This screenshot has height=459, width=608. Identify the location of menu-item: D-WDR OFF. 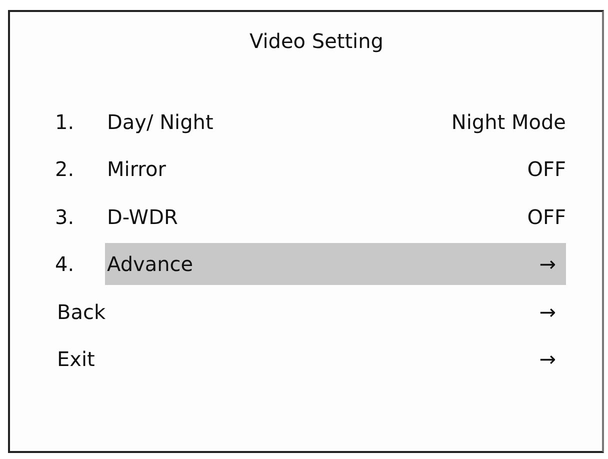
(335, 217).